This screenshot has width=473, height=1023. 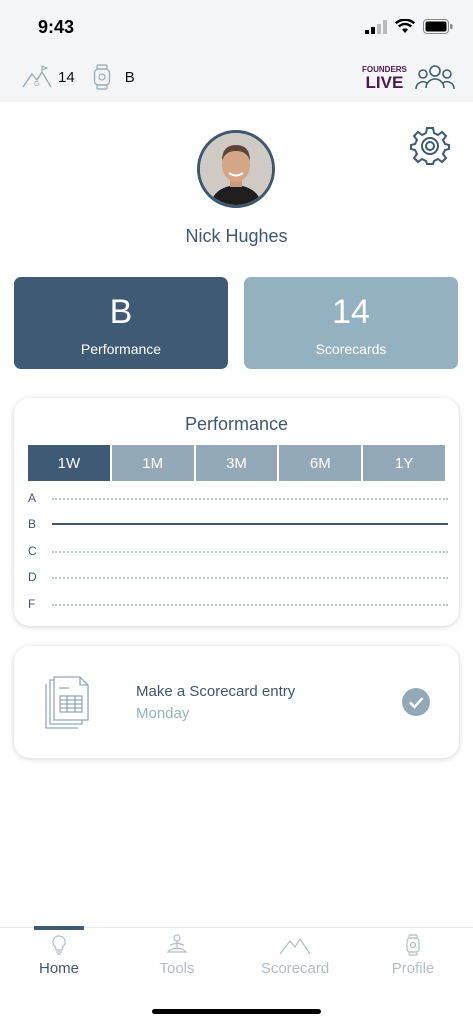 What do you see at coordinates (435, 78) in the screenshot?
I see `community-icon` at bounding box center [435, 78].